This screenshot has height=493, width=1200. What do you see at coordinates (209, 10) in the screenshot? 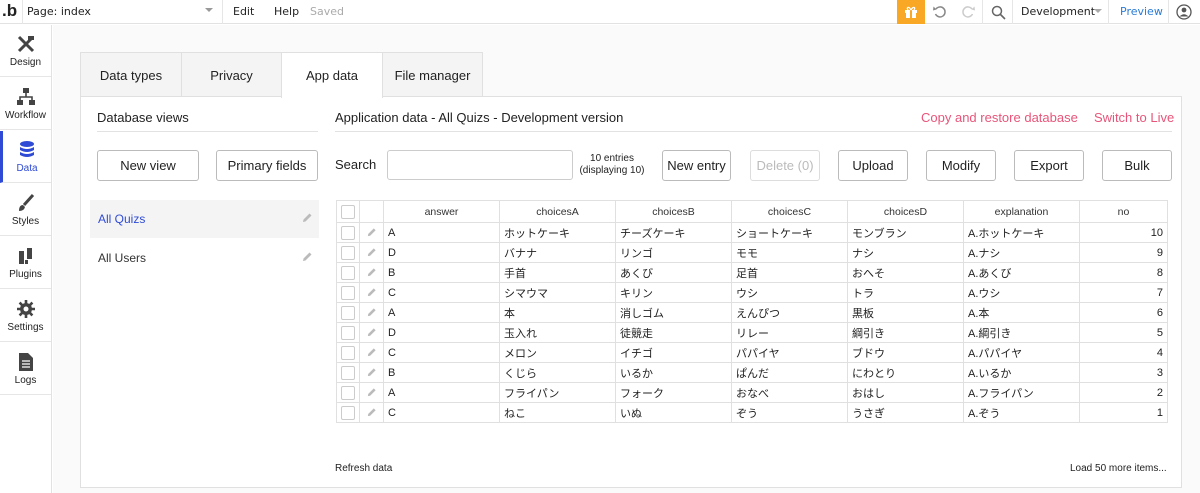
I see `chevron-down-icon` at bounding box center [209, 10].